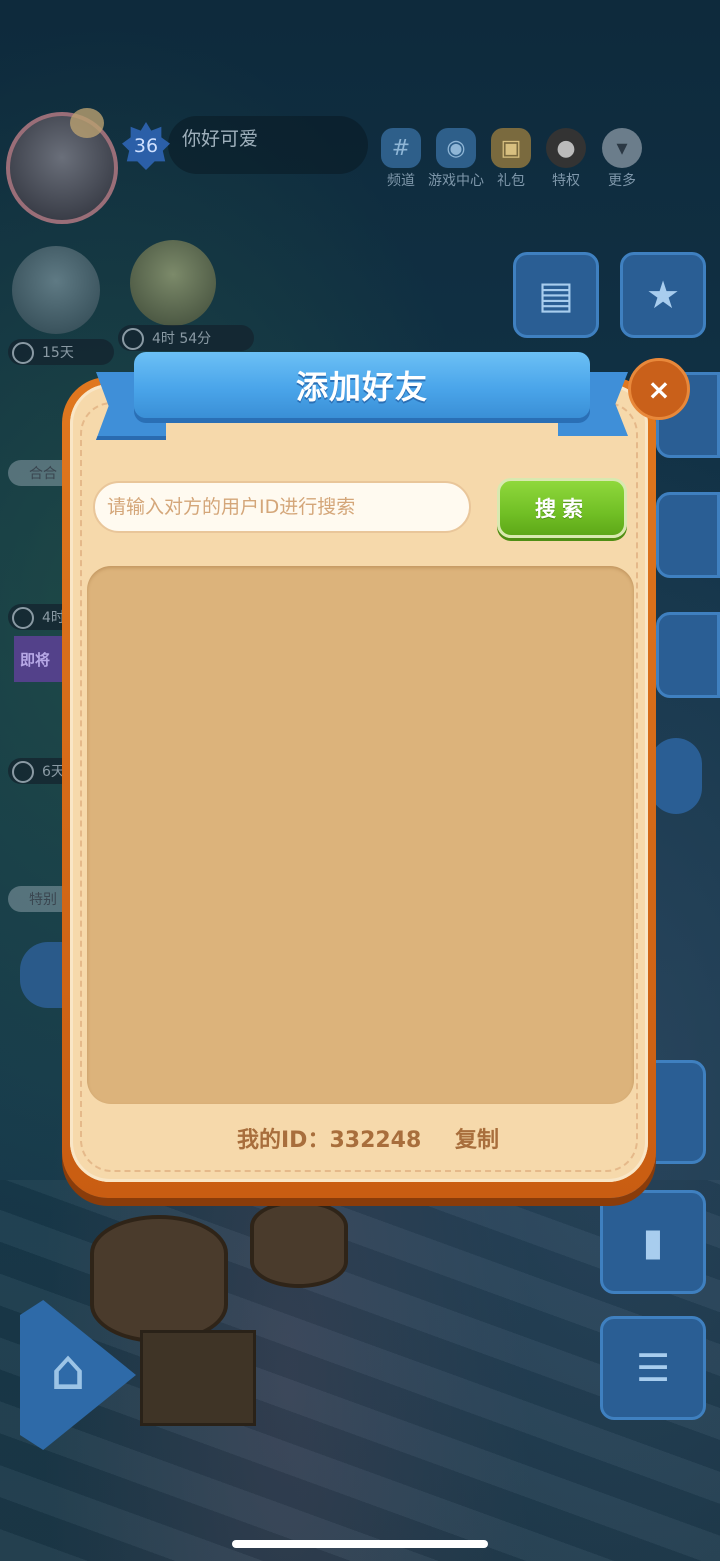 Image resolution: width=720 pixels, height=1561 pixels. What do you see at coordinates (562, 508) in the screenshot?
I see `search-button: 搜索` at bounding box center [562, 508].